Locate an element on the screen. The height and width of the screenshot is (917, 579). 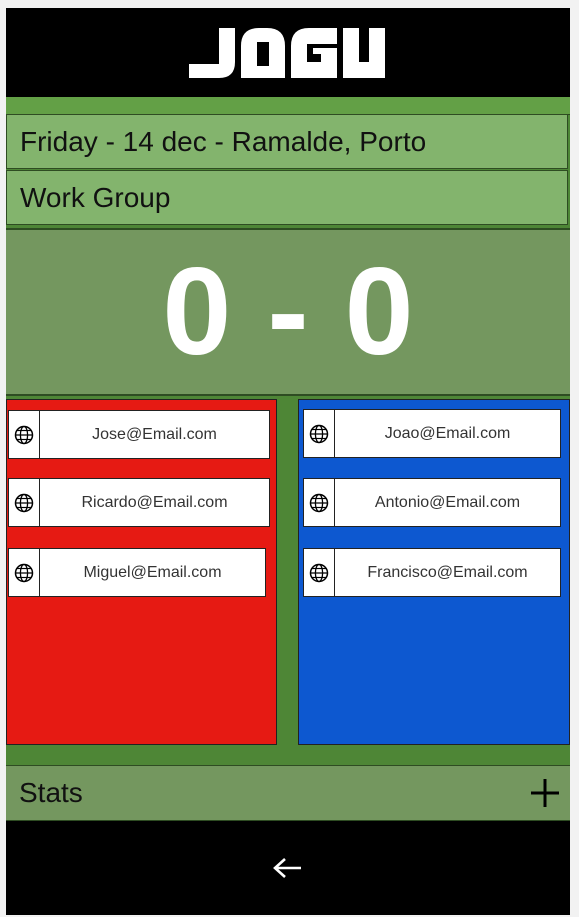
player-card: Jose@Email.com is located at coordinates (139, 434).